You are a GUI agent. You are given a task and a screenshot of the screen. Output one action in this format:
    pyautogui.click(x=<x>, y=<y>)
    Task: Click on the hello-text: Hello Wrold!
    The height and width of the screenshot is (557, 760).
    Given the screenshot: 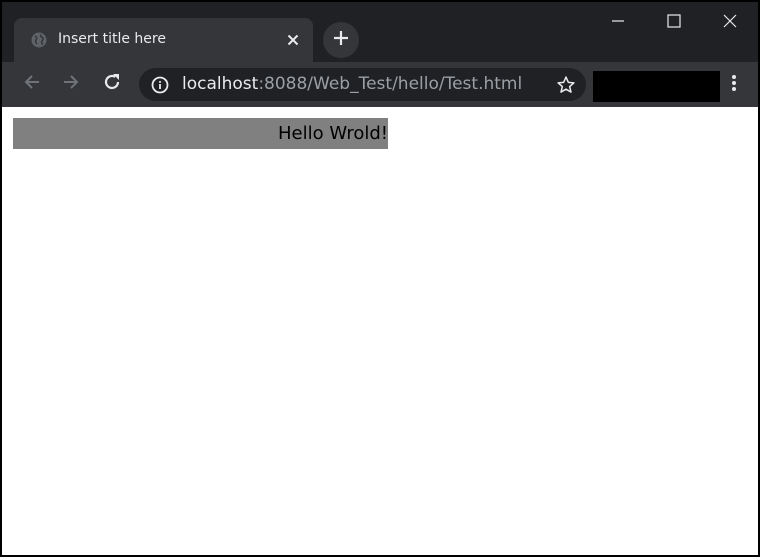 What is the action you would take?
    pyautogui.click(x=200, y=133)
    